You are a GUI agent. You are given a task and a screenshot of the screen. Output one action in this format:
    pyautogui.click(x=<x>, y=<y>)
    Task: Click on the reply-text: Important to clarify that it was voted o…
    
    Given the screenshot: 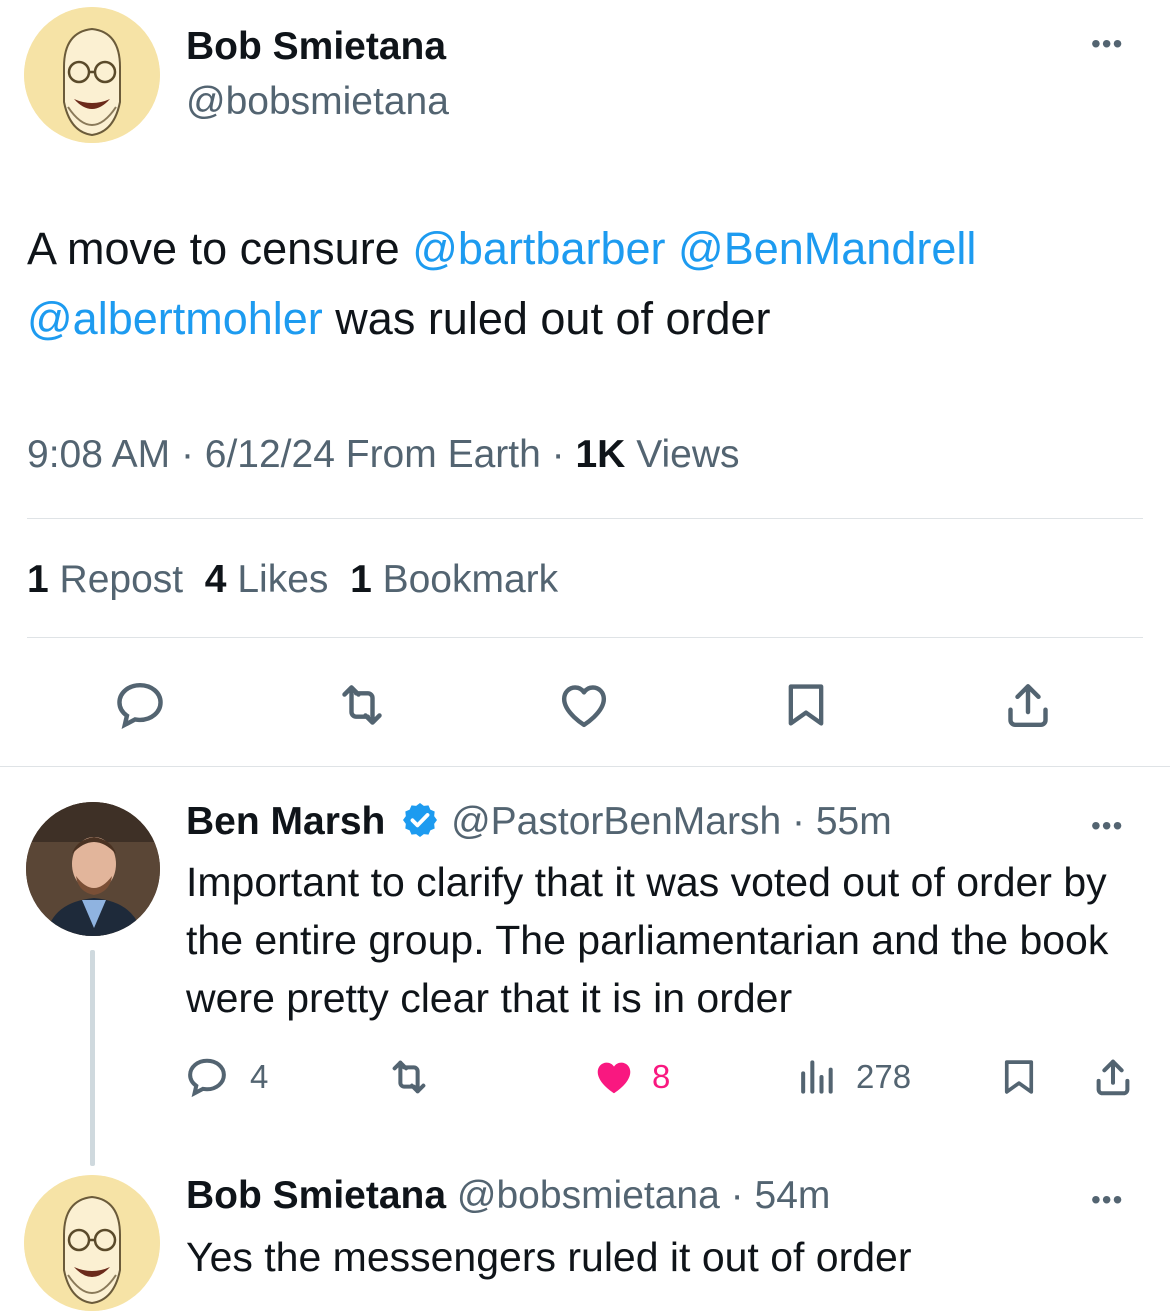 What is the action you would take?
    pyautogui.click(x=647, y=940)
    